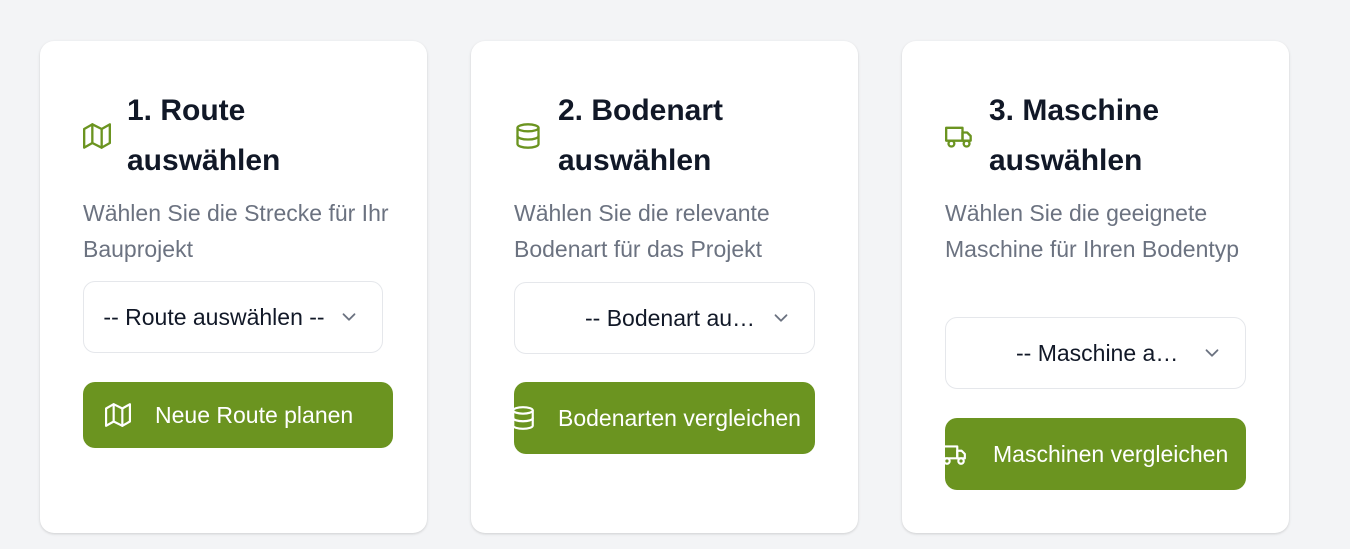 The image size is (1350, 549). Describe the element at coordinates (641, 135) in the screenshot. I see `soil-card-title: 2. Bodenart auswählen` at that location.